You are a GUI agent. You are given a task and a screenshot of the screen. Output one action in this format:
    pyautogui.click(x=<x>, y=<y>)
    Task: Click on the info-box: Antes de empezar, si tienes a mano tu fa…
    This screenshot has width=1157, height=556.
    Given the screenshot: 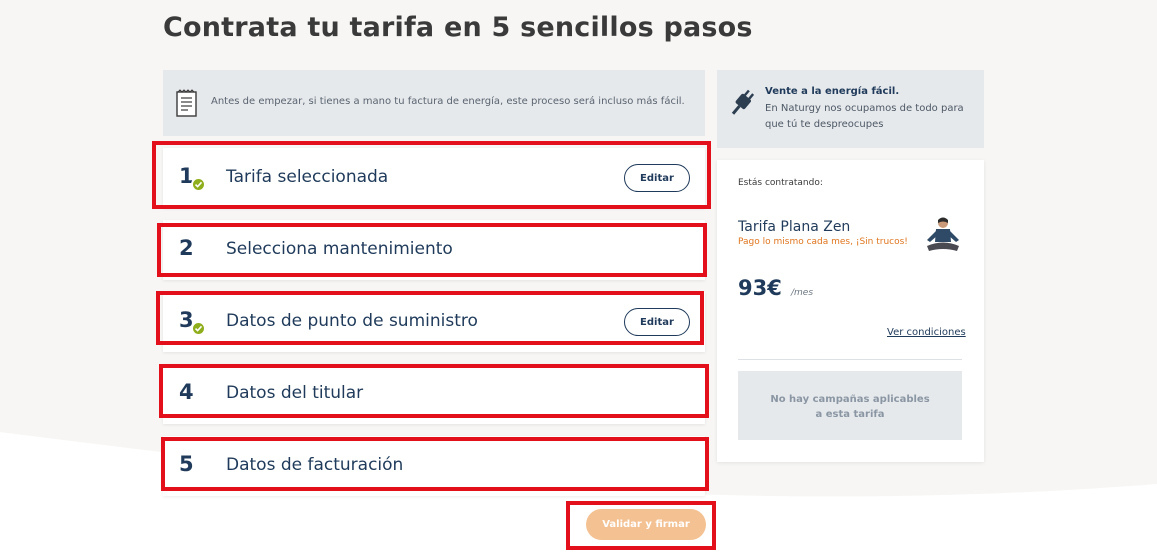 What is the action you would take?
    pyautogui.click(x=434, y=103)
    